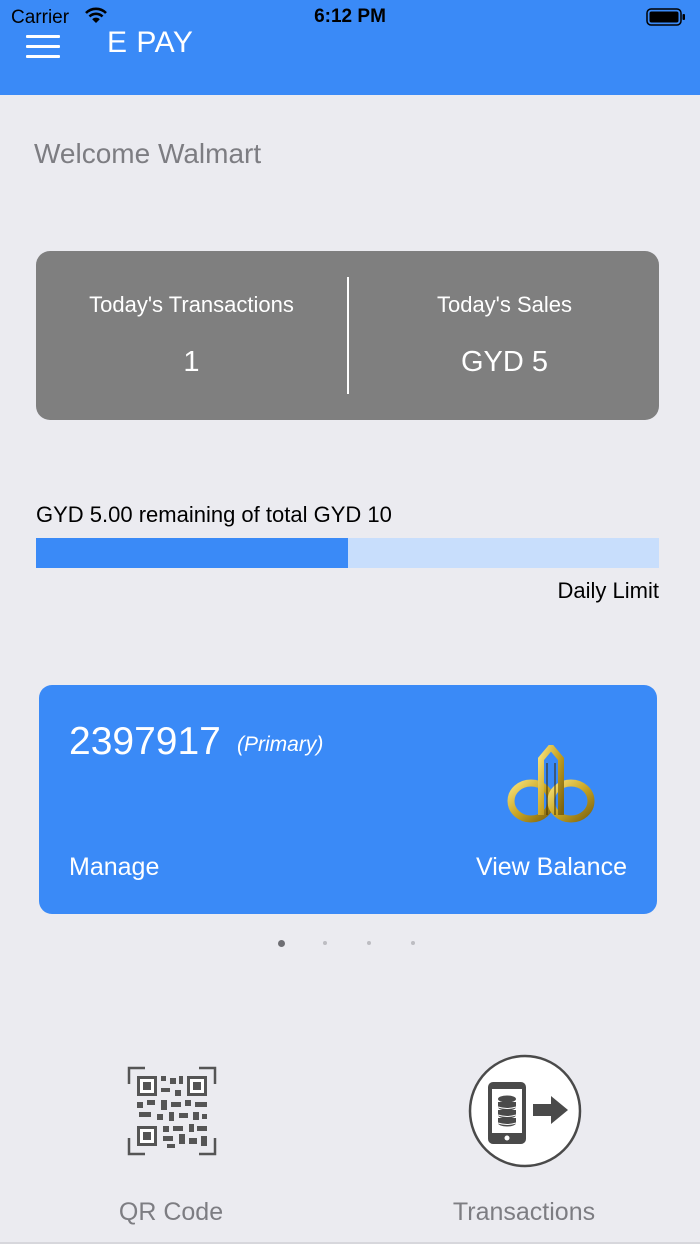  What do you see at coordinates (148, 153) in the screenshot?
I see `welcome-message: Welcome Walmart` at bounding box center [148, 153].